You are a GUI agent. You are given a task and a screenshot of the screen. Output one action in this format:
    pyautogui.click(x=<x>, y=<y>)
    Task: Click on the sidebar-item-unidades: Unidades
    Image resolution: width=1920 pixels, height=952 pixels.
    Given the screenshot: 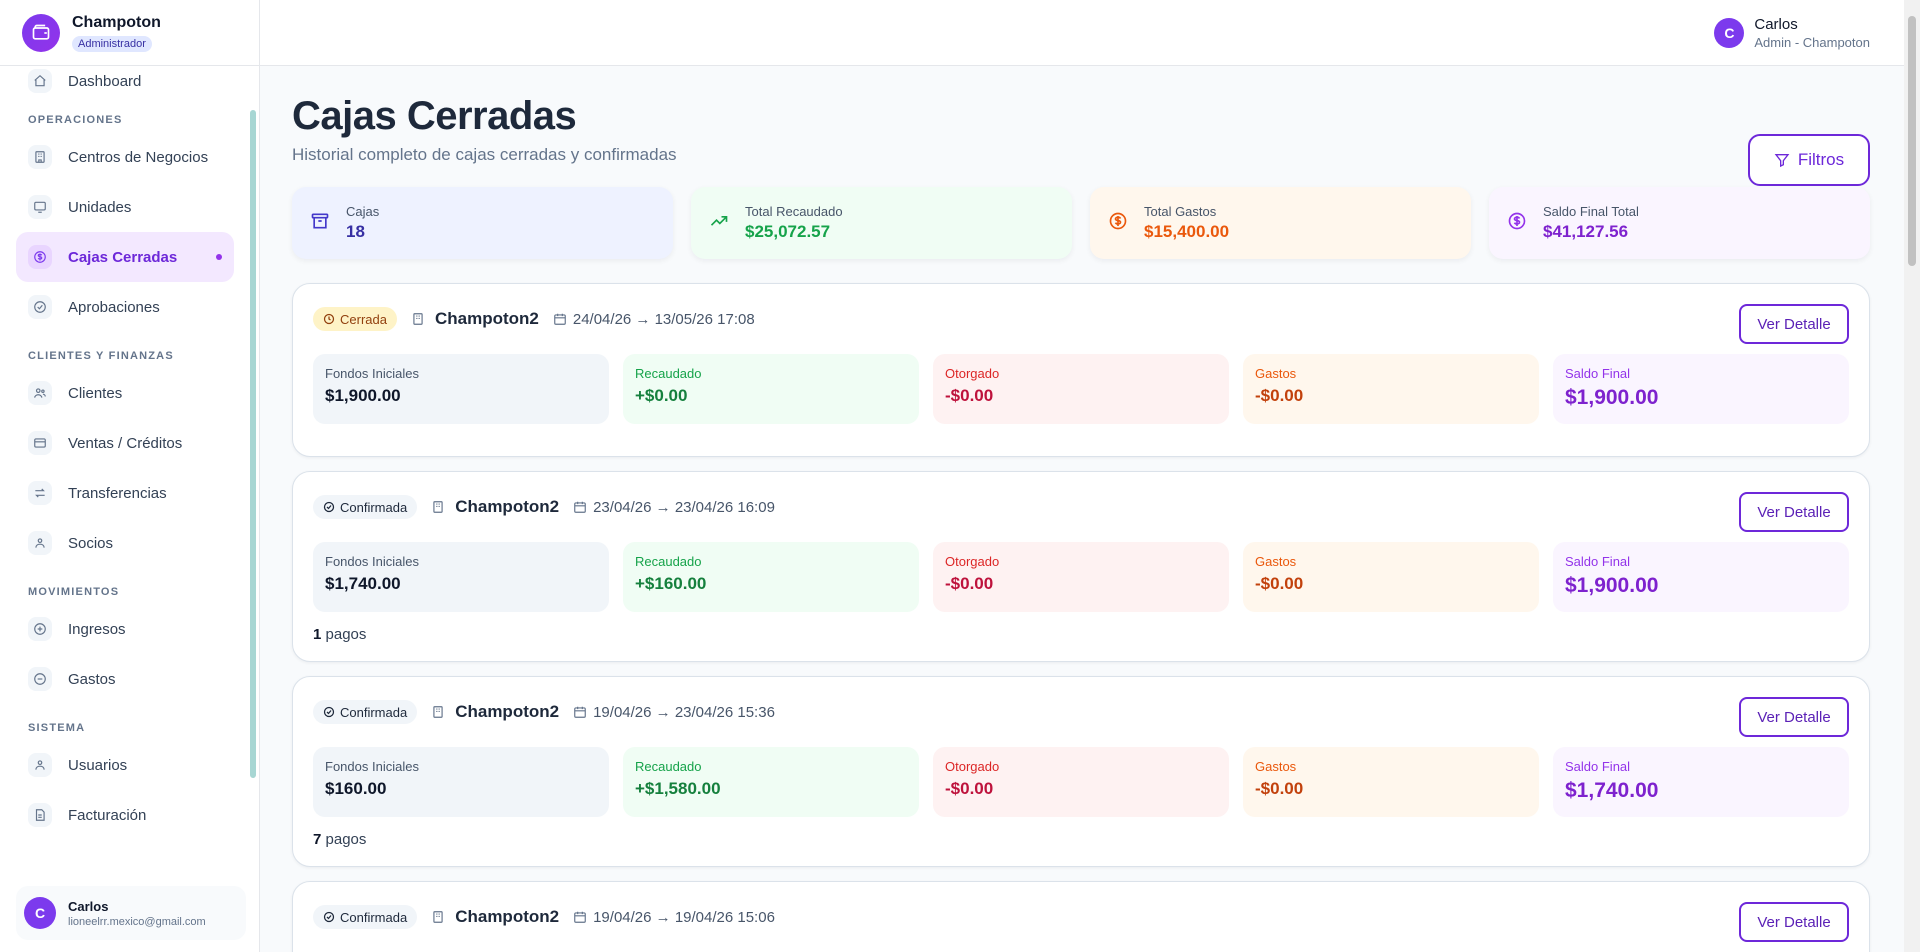 What is the action you would take?
    pyautogui.click(x=125, y=207)
    